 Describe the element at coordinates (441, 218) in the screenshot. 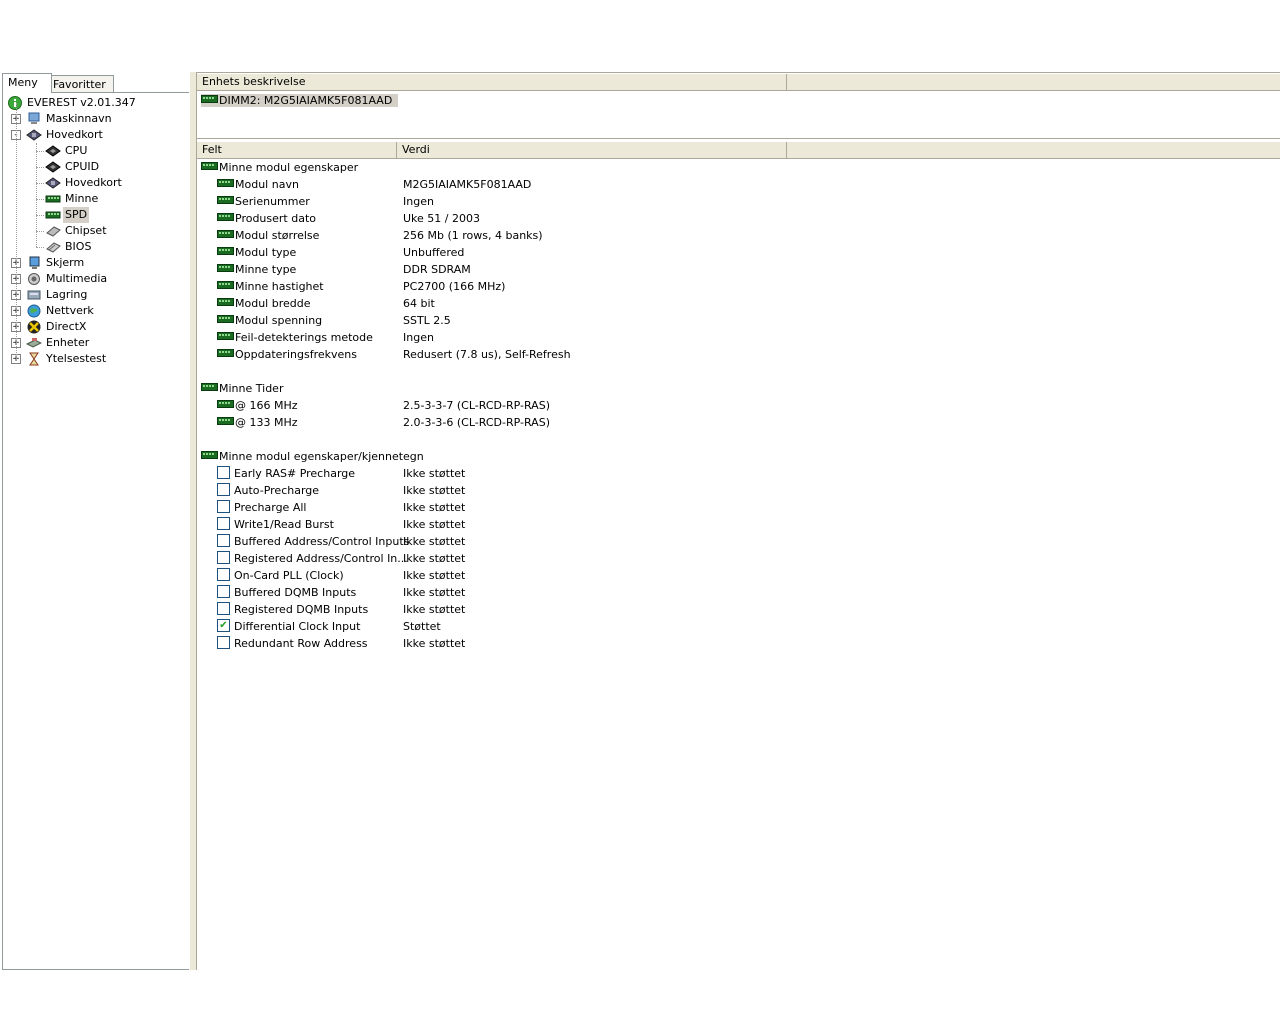

I see `field-value: Uke 51 / 2003` at that location.